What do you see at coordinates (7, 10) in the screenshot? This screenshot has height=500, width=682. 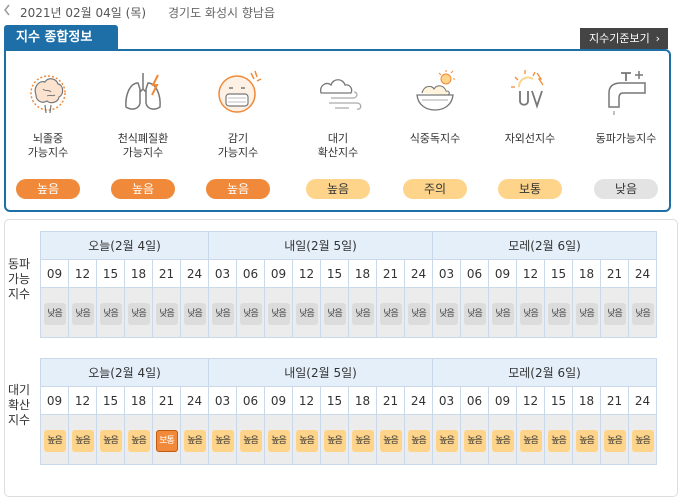 I see `chevron-left-icon` at bounding box center [7, 10].